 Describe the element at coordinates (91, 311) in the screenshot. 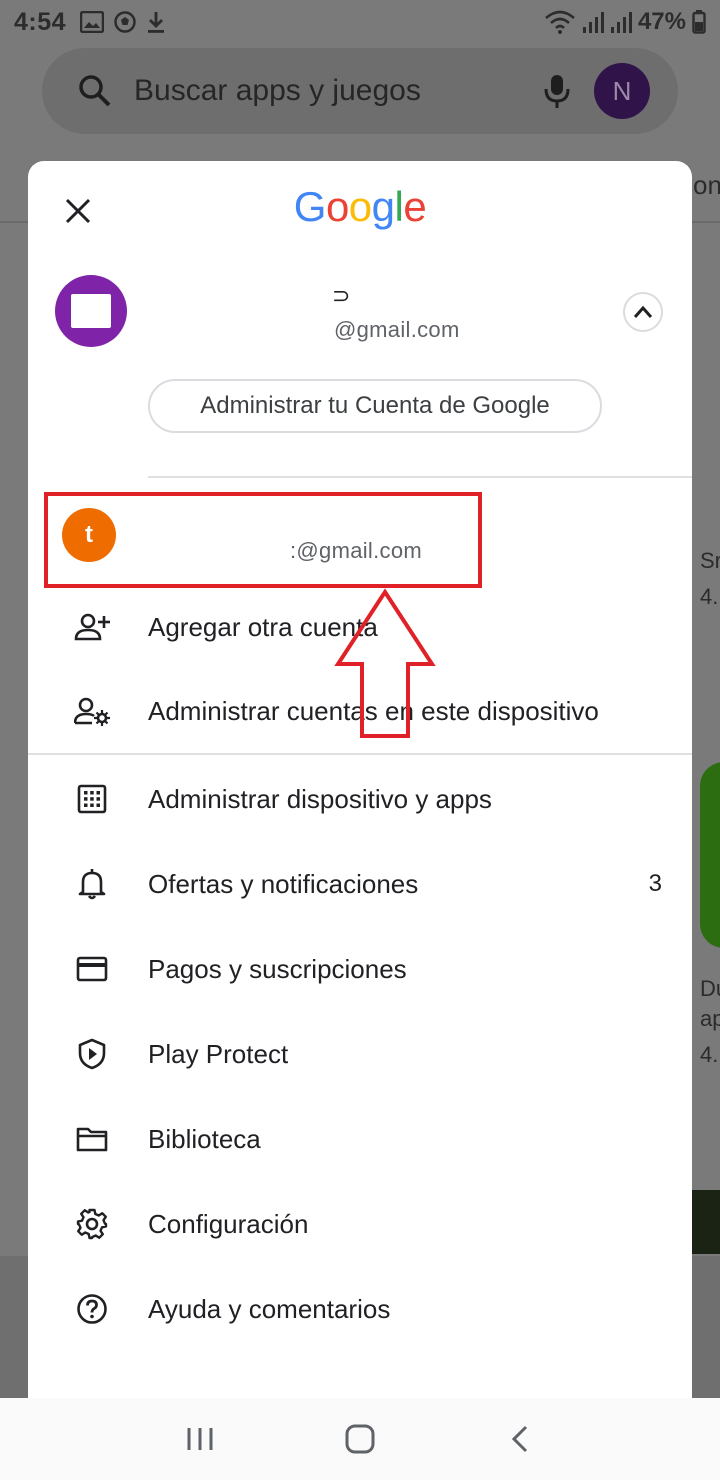

I see `primary-account-avatar` at that location.